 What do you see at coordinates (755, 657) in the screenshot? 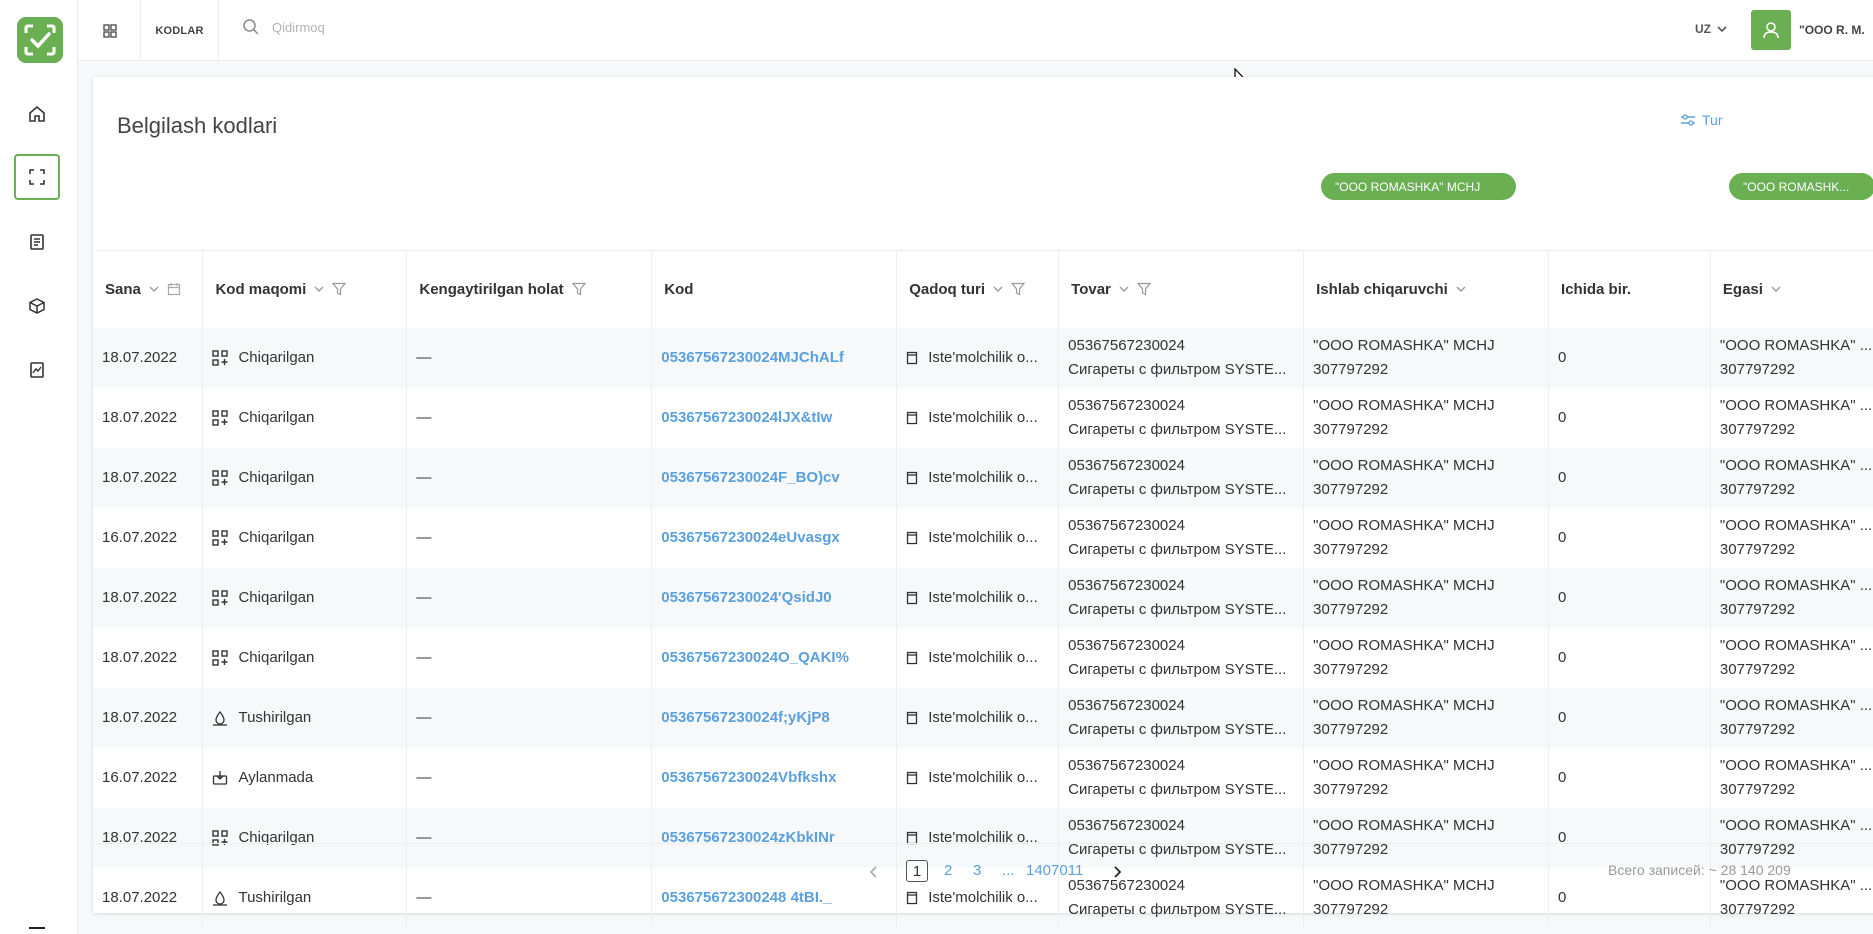
I see `code-link: 05367567230024O_QAKI%` at bounding box center [755, 657].